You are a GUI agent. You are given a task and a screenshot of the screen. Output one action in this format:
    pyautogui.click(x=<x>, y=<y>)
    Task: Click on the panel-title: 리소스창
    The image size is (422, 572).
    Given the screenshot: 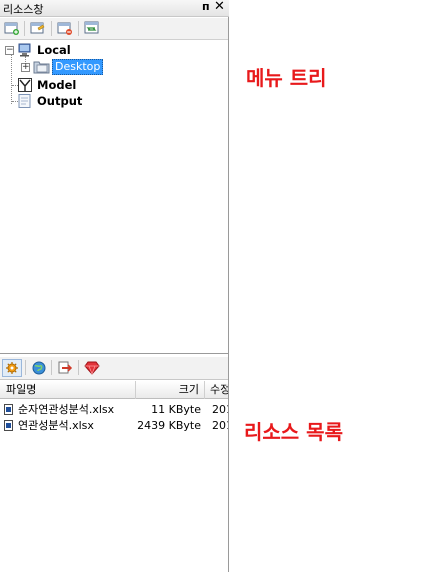 What is the action you would take?
    pyautogui.click(x=23, y=9)
    